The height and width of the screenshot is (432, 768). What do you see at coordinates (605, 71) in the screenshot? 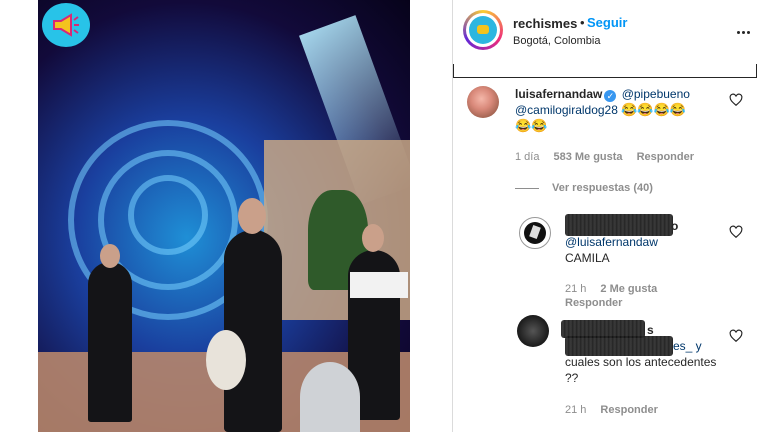
I see `caption-box-edge` at bounding box center [605, 71].